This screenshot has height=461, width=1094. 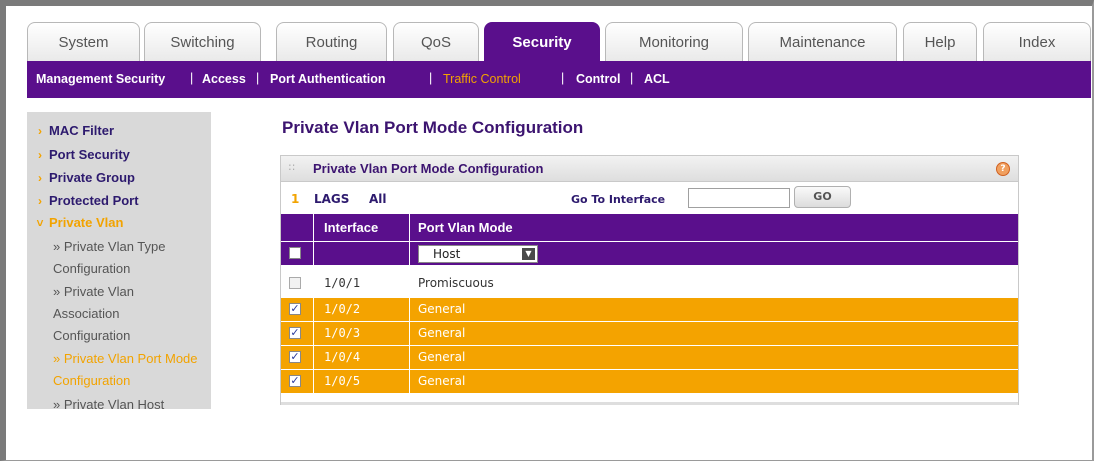 I want to click on interface-filter-row: 1 LAGS All Go To Interface GO, so click(x=649, y=198).